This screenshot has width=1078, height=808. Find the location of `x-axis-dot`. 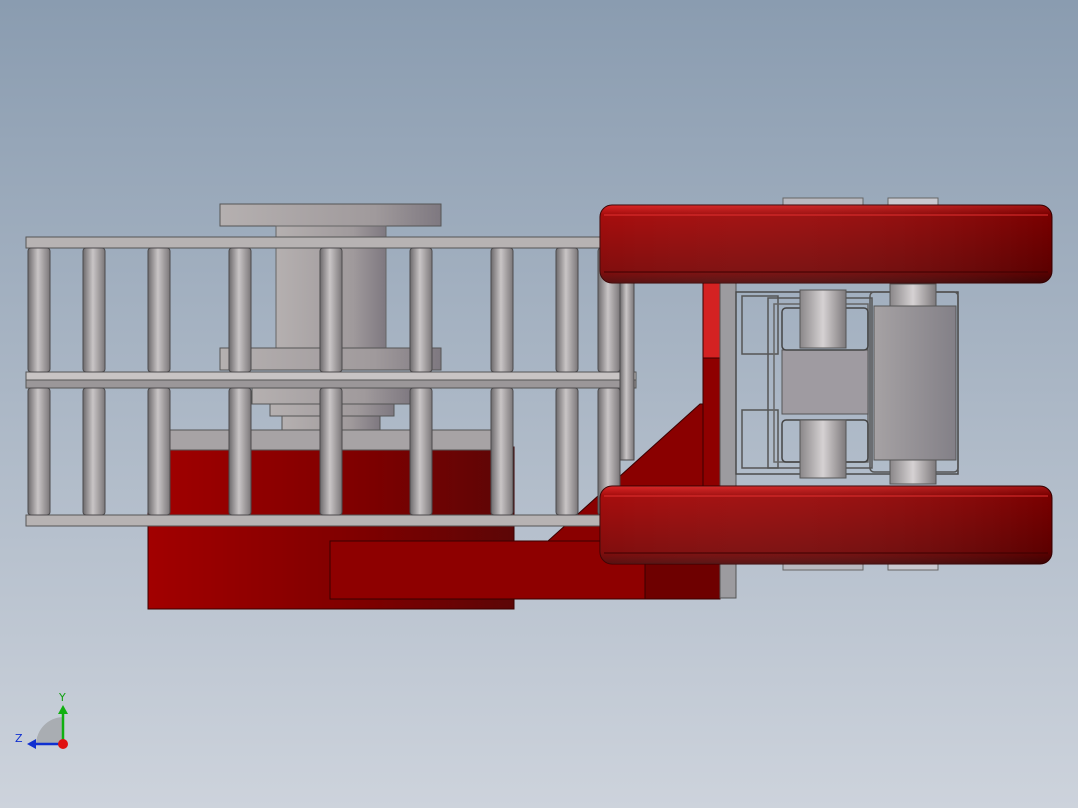

x-axis-dot is located at coordinates (63, 744).